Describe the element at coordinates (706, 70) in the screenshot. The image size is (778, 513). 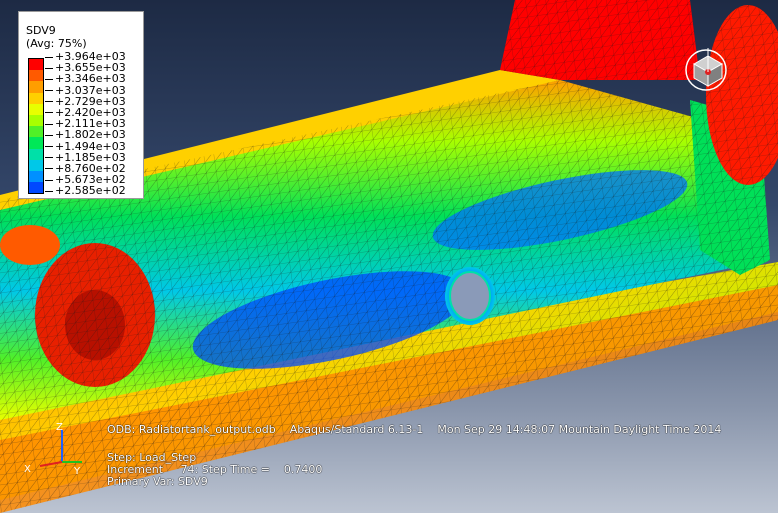
I see `view-cube-icon` at that location.